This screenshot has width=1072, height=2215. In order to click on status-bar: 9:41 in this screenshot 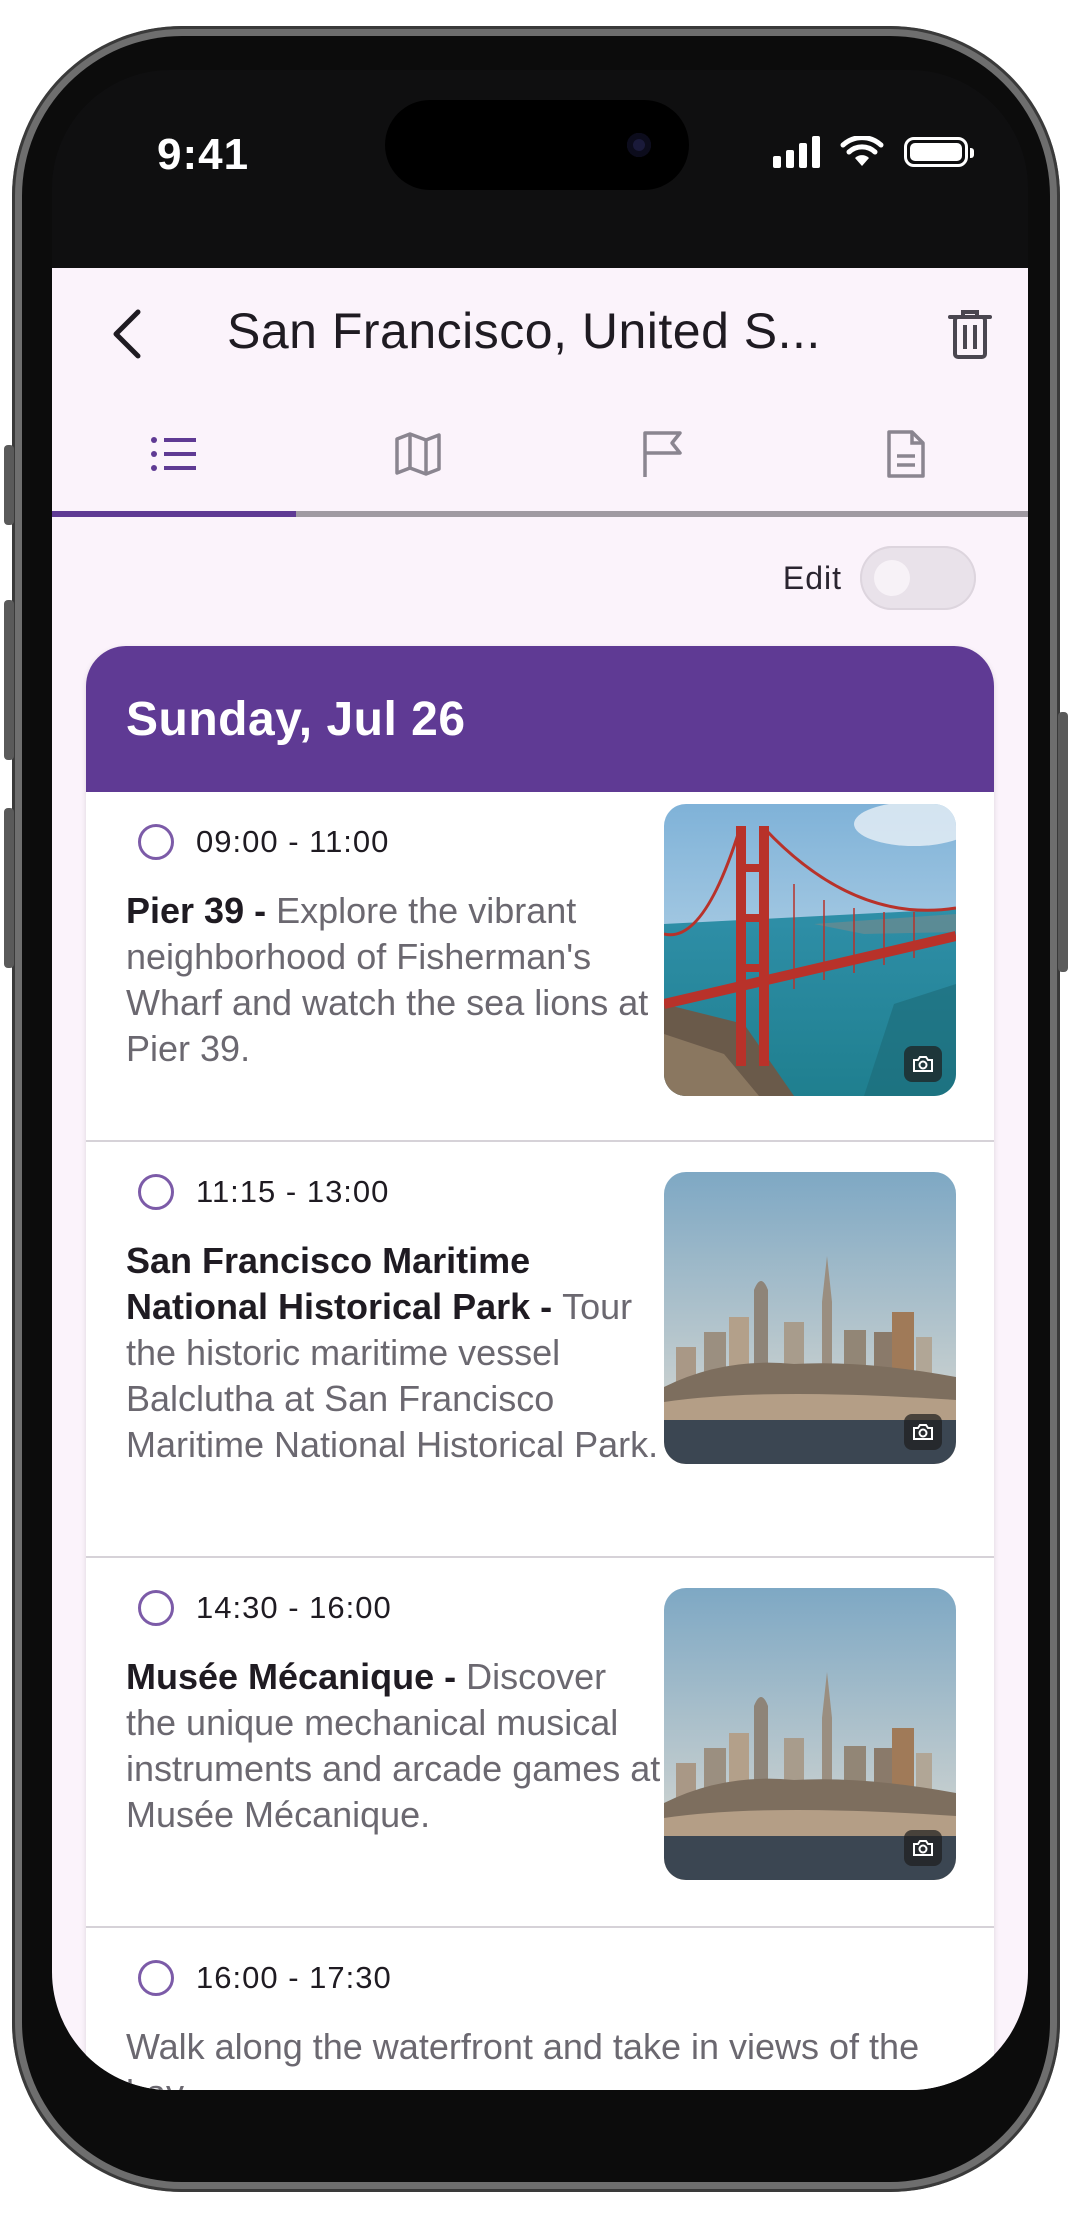, I will do `click(540, 169)`.